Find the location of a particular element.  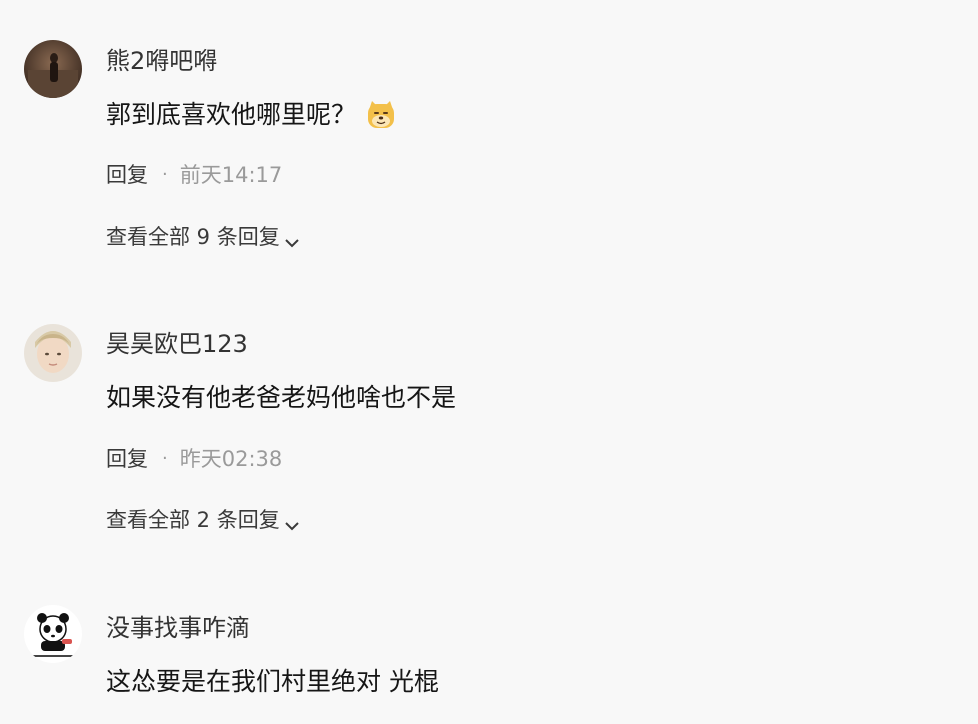

comment-text: 如果没有他老爸老妈他啥也不是 is located at coordinates (281, 398).